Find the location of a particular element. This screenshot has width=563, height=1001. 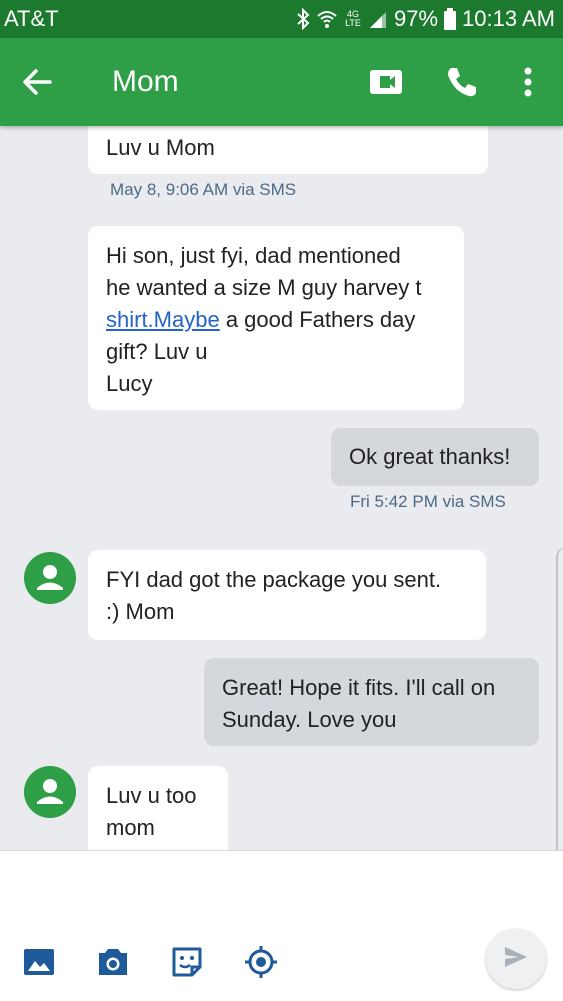

message-text: a good Fathers day is located at coordinates (317, 319).